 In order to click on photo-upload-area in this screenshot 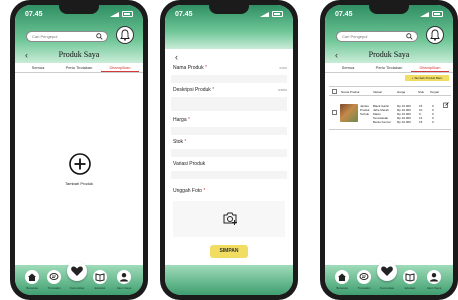, I will do `click(229, 219)`.